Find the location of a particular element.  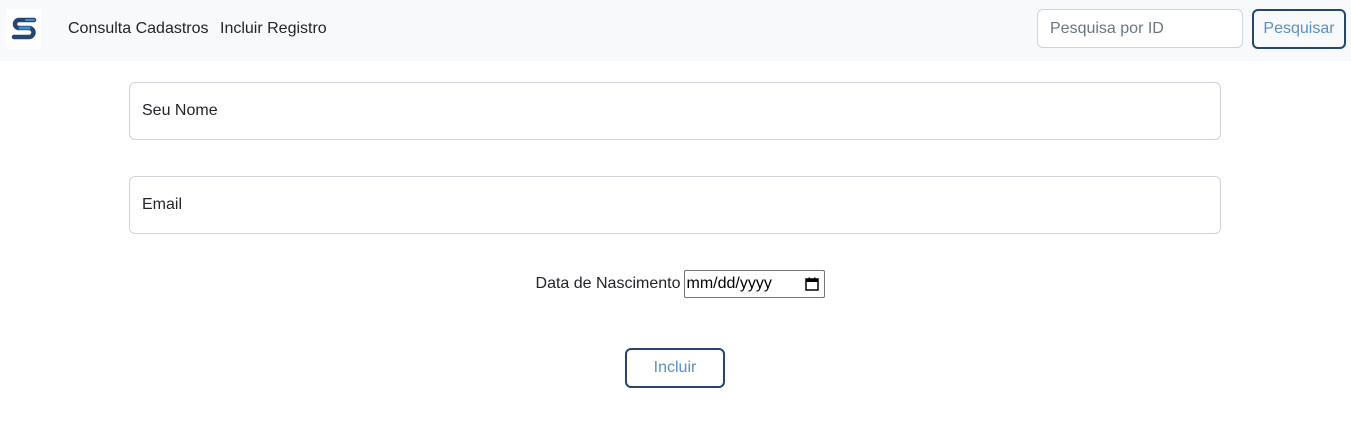

birth-date-label: Data de Nascimento is located at coordinates (608, 283).